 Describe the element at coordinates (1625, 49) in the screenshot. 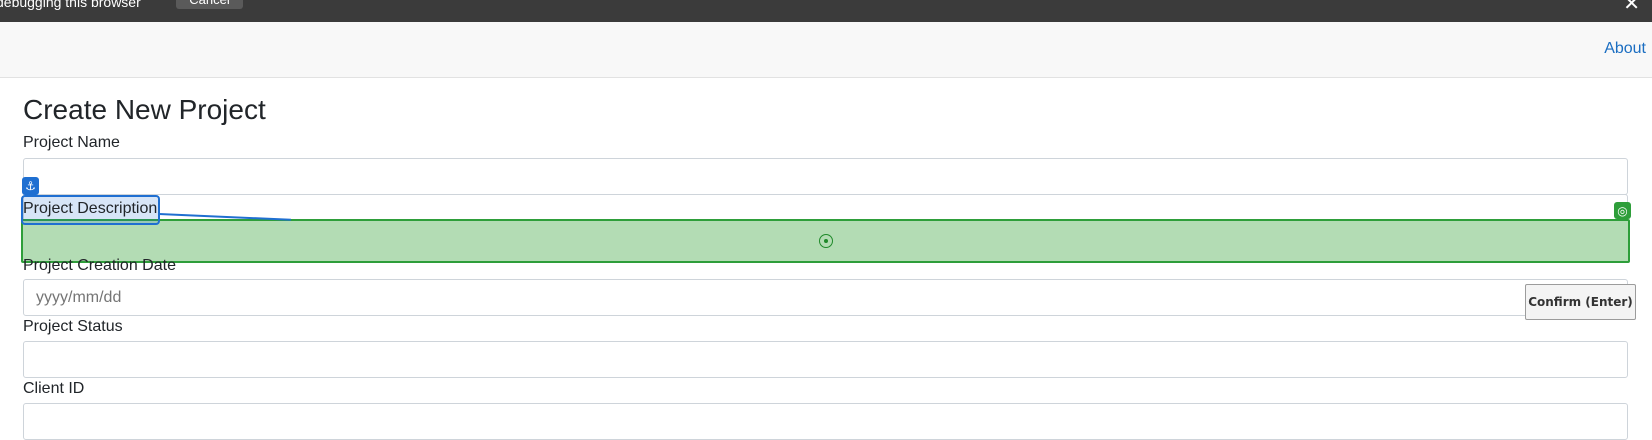

I see `nav-about-link: About` at that location.